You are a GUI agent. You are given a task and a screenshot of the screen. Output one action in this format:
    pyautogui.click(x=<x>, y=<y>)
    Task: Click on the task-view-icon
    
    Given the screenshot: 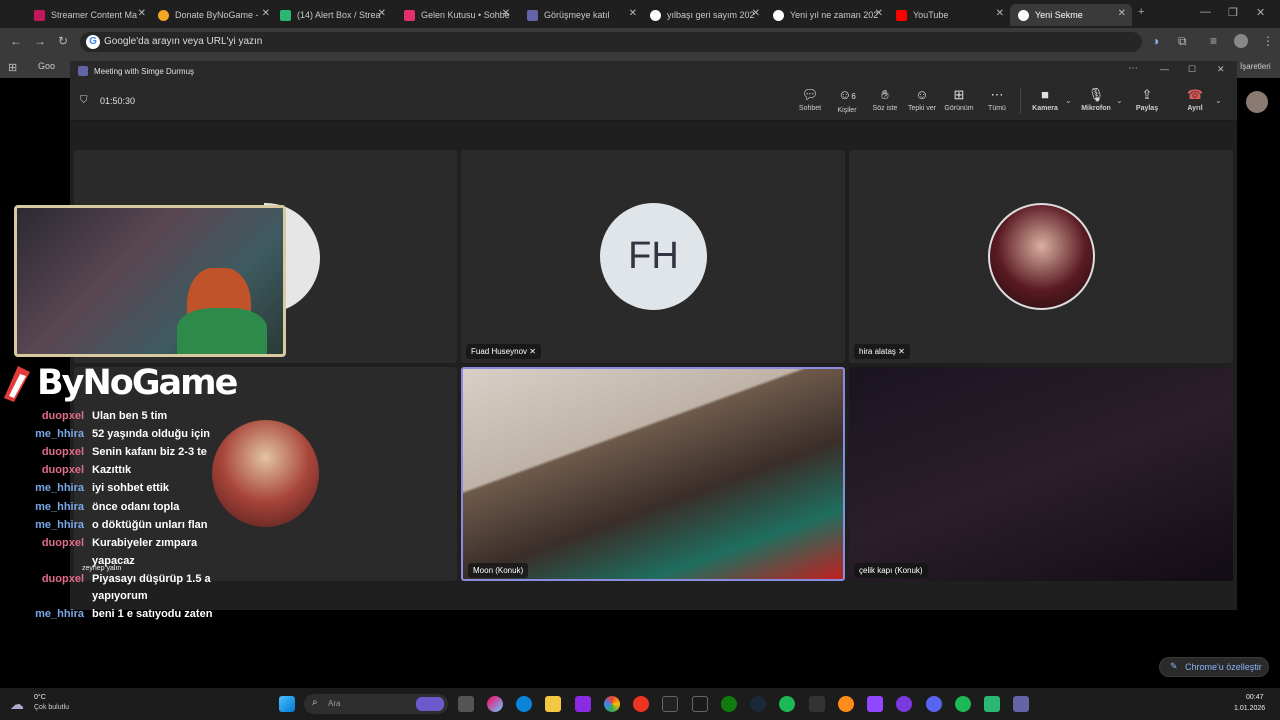 What is the action you would take?
    pyautogui.click(x=466, y=704)
    